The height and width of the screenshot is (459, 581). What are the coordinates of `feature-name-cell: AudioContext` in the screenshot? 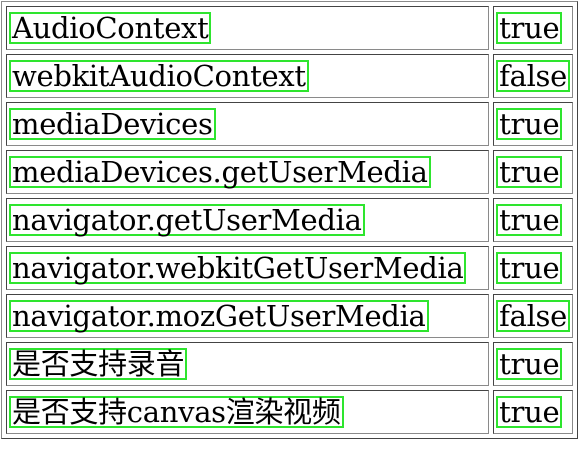 It's located at (248, 28).